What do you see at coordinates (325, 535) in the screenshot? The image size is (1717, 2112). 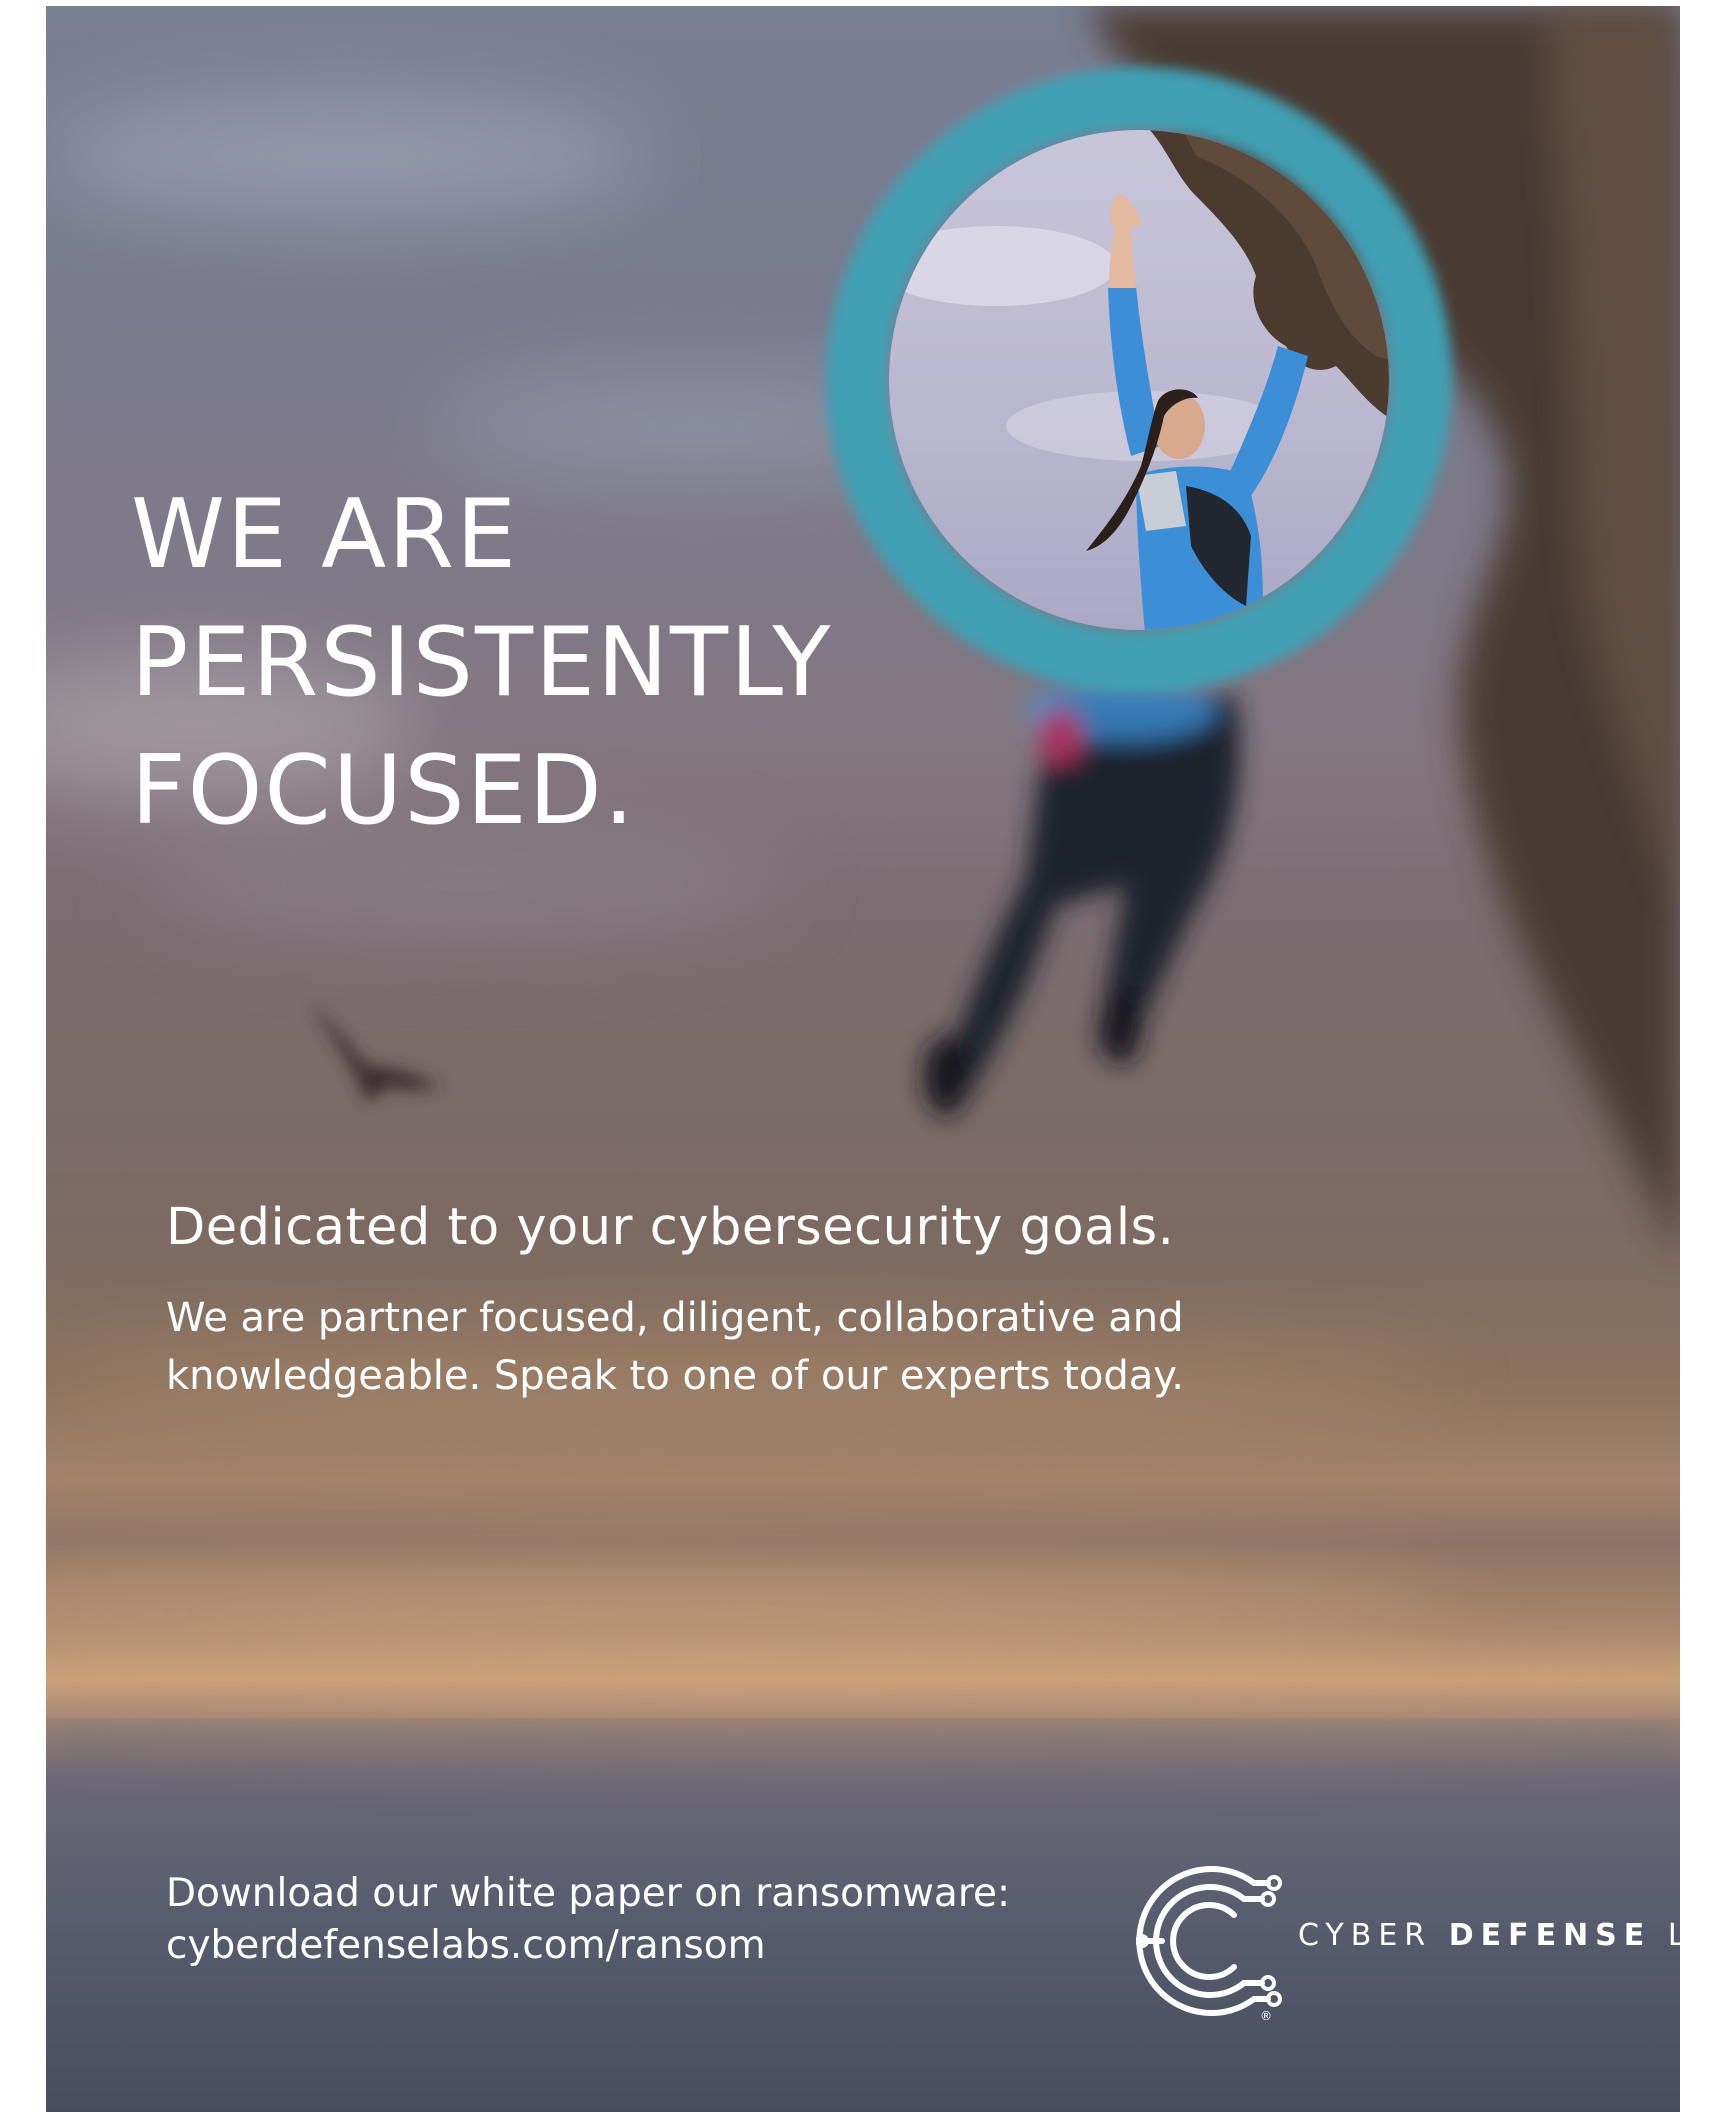 I see `headline-line-1: WE ARE` at bounding box center [325, 535].